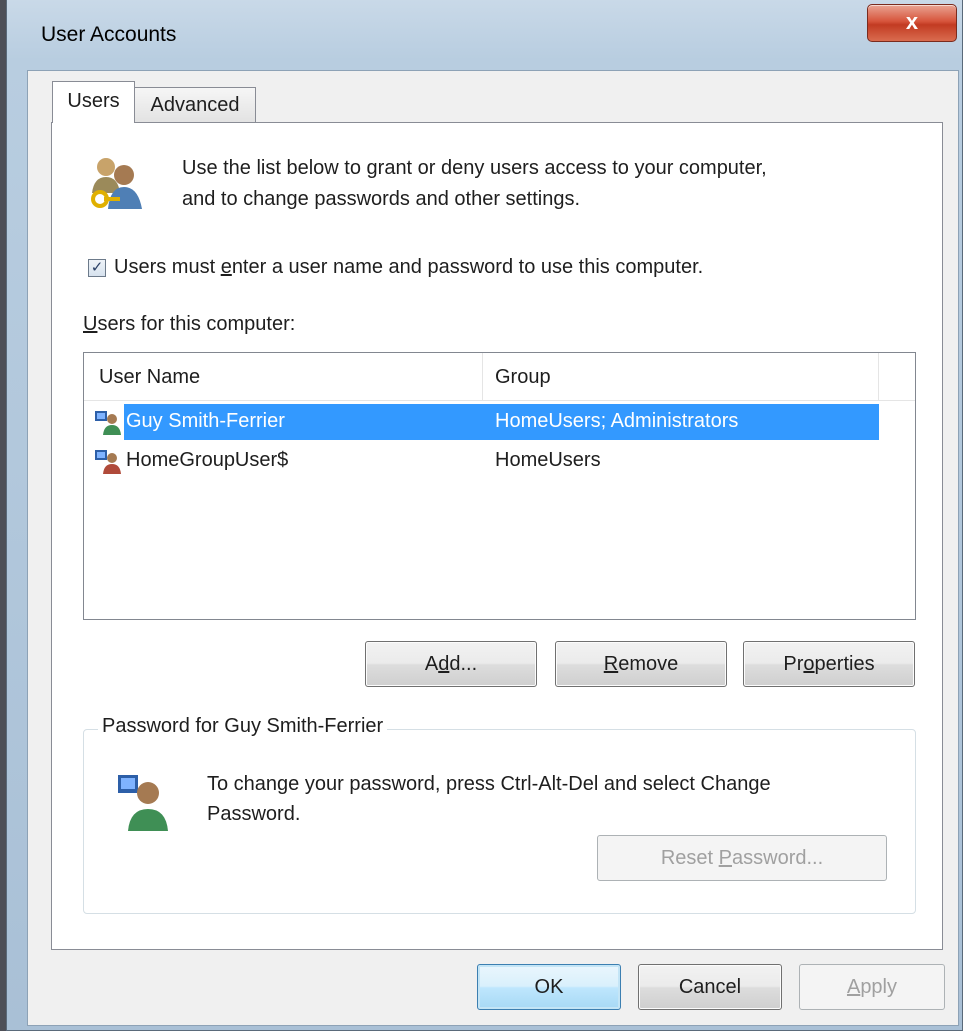 The height and width of the screenshot is (1031, 963). What do you see at coordinates (689, 858) in the screenshot?
I see `reset-password-button-pre: Reset` at bounding box center [689, 858].